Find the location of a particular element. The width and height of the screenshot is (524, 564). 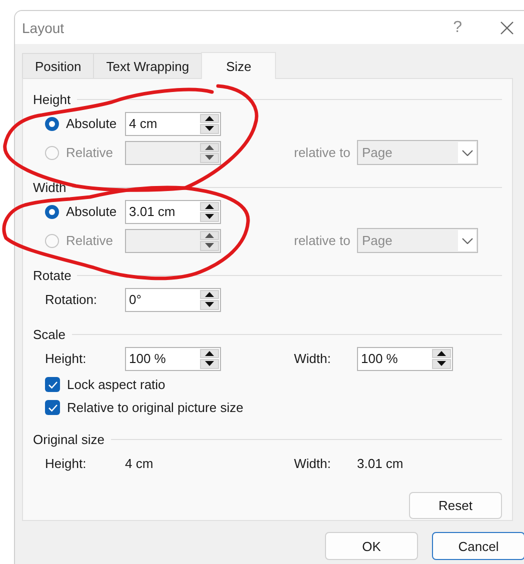

info-label: Width: is located at coordinates (313, 463).